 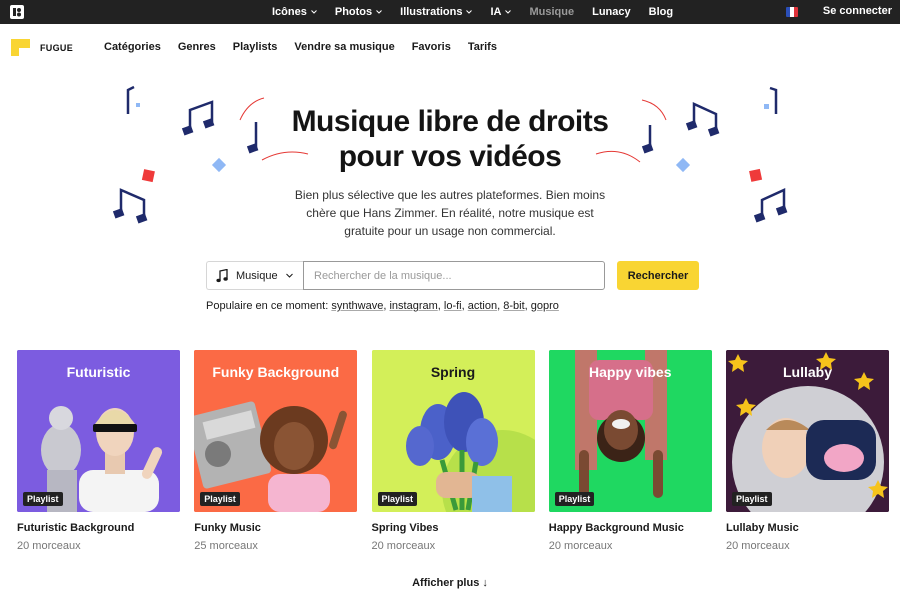 What do you see at coordinates (56, 47) in the screenshot?
I see `brand-name: FUGUE` at bounding box center [56, 47].